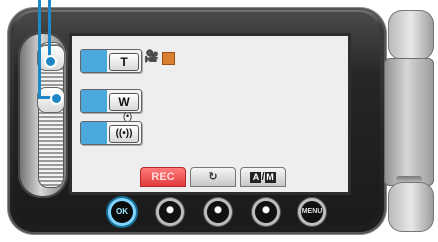 The image size is (438, 242). I want to click on callout-dot-upper, so click(50, 61).